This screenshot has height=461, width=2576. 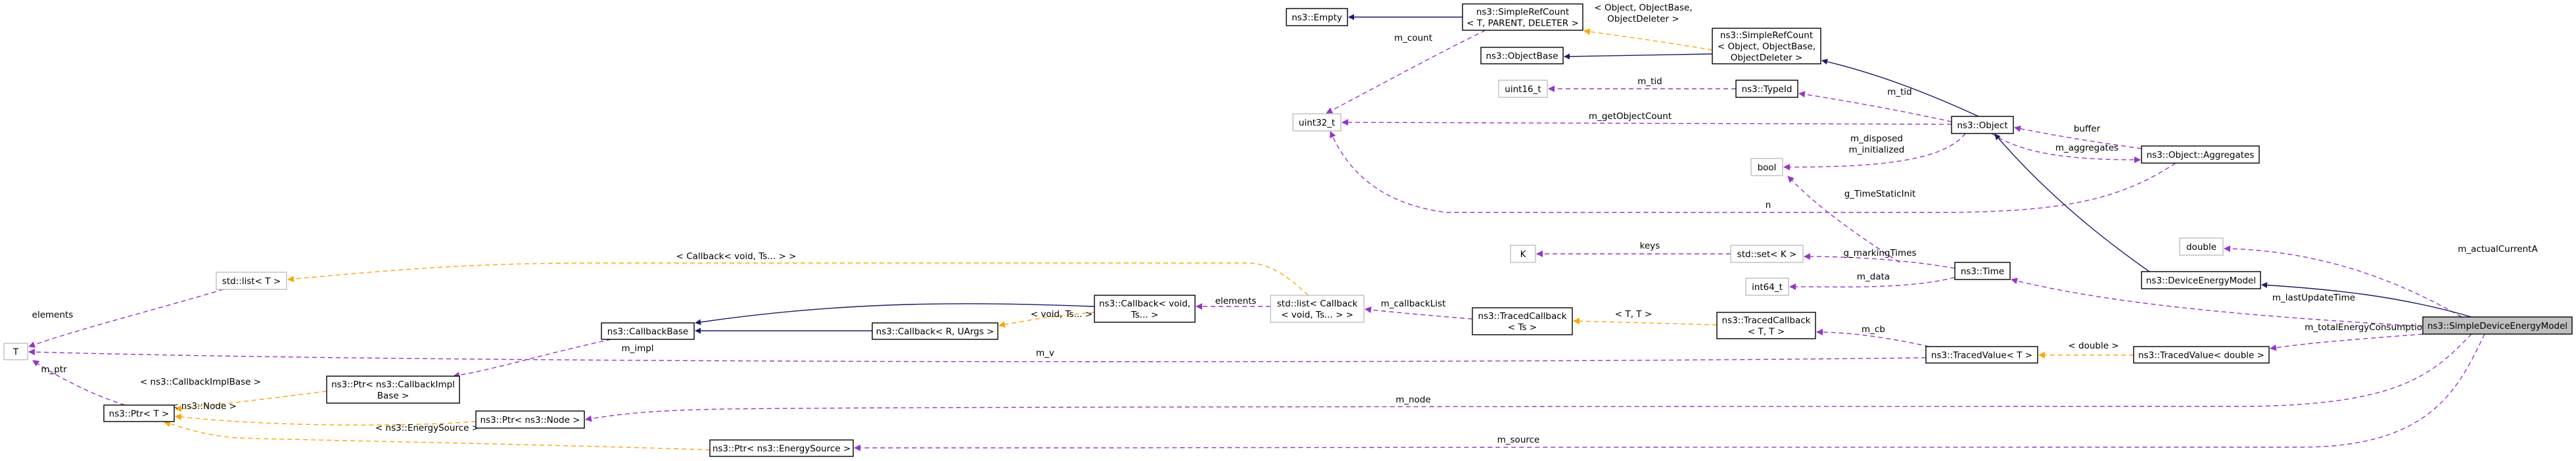 I want to click on node-label-line: std::list< T >, so click(x=251, y=281).